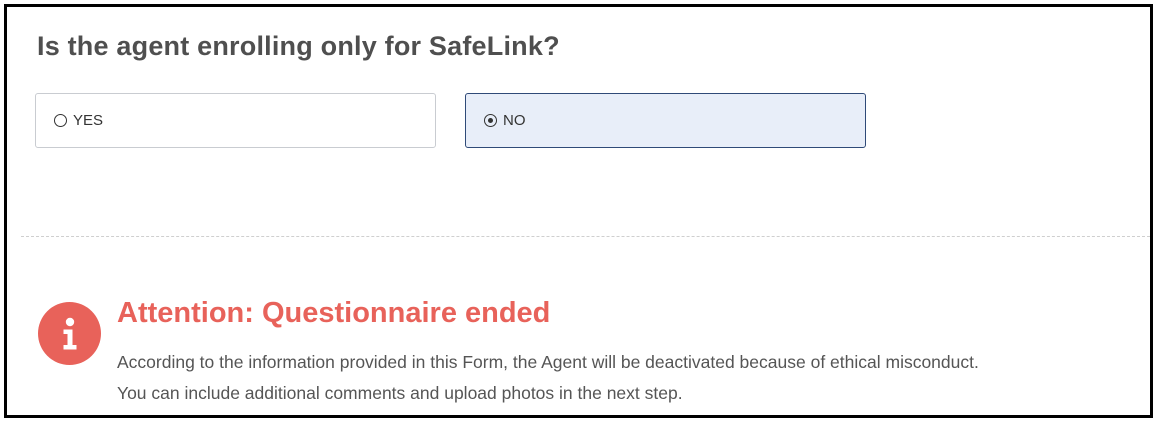 Image resolution: width=1161 pixels, height=426 pixels. I want to click on alert-title: Attention: Questionnaire ended, so click(334, 313).